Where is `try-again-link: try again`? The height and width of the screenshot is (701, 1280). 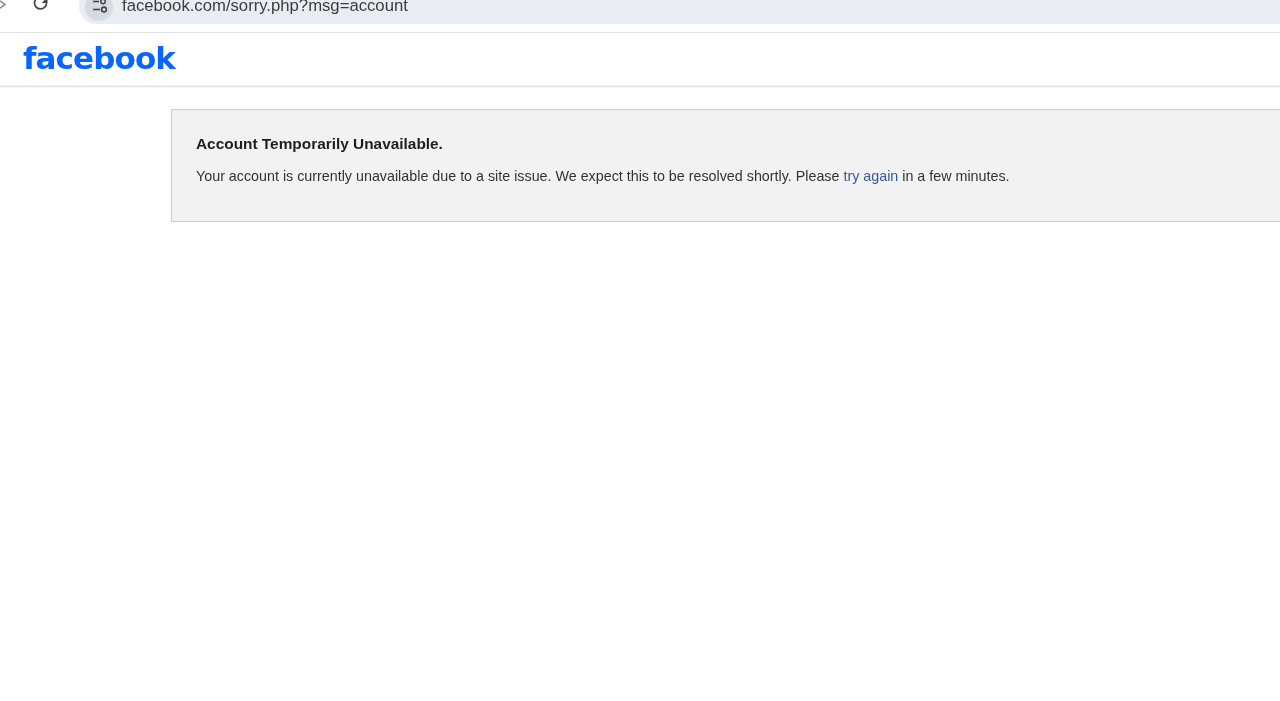 try-again-link: try again is located at coordinates (871, 176).